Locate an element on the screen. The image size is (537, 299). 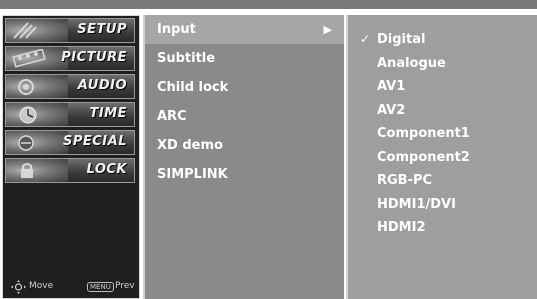
navigation-legend: Move MENU Prev is located at coordinates (74, 287).